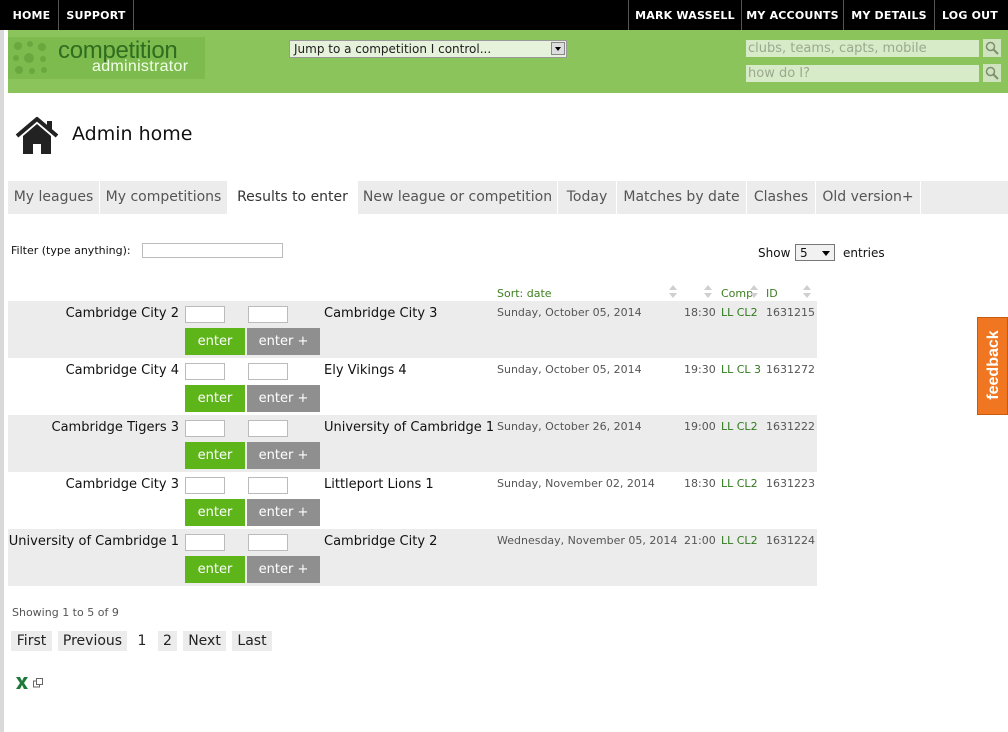 The height and width of the screenshot is (732, 1008). Describe the element at coordinates (22, 683) in the screenshot. I see `excel-export-icon` at that location.